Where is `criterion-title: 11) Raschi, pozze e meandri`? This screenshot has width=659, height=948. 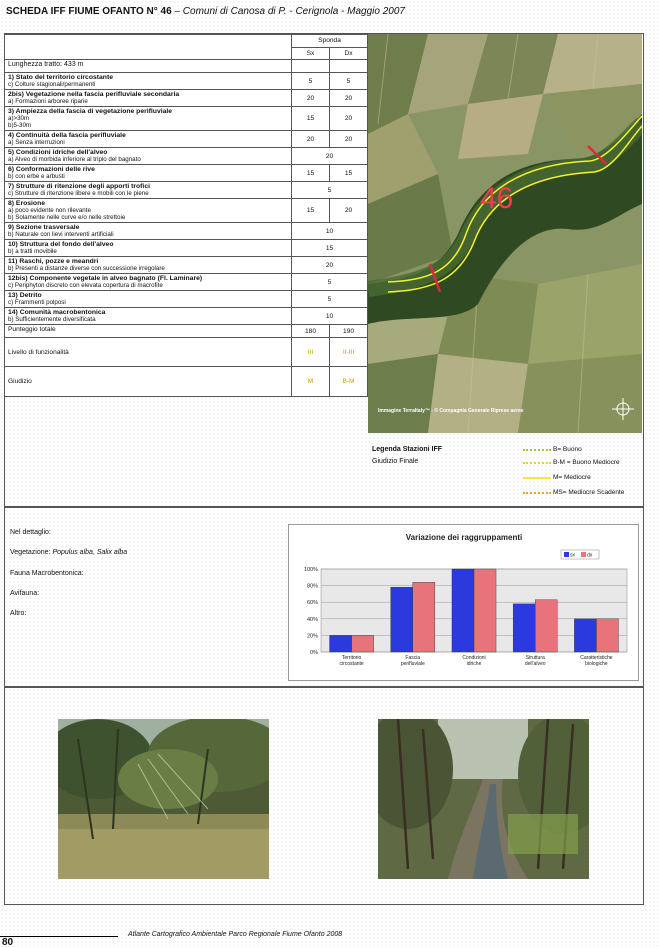 criterion-title: 11) Raschi, pozze e meandri is located at coordinates (53, 261).